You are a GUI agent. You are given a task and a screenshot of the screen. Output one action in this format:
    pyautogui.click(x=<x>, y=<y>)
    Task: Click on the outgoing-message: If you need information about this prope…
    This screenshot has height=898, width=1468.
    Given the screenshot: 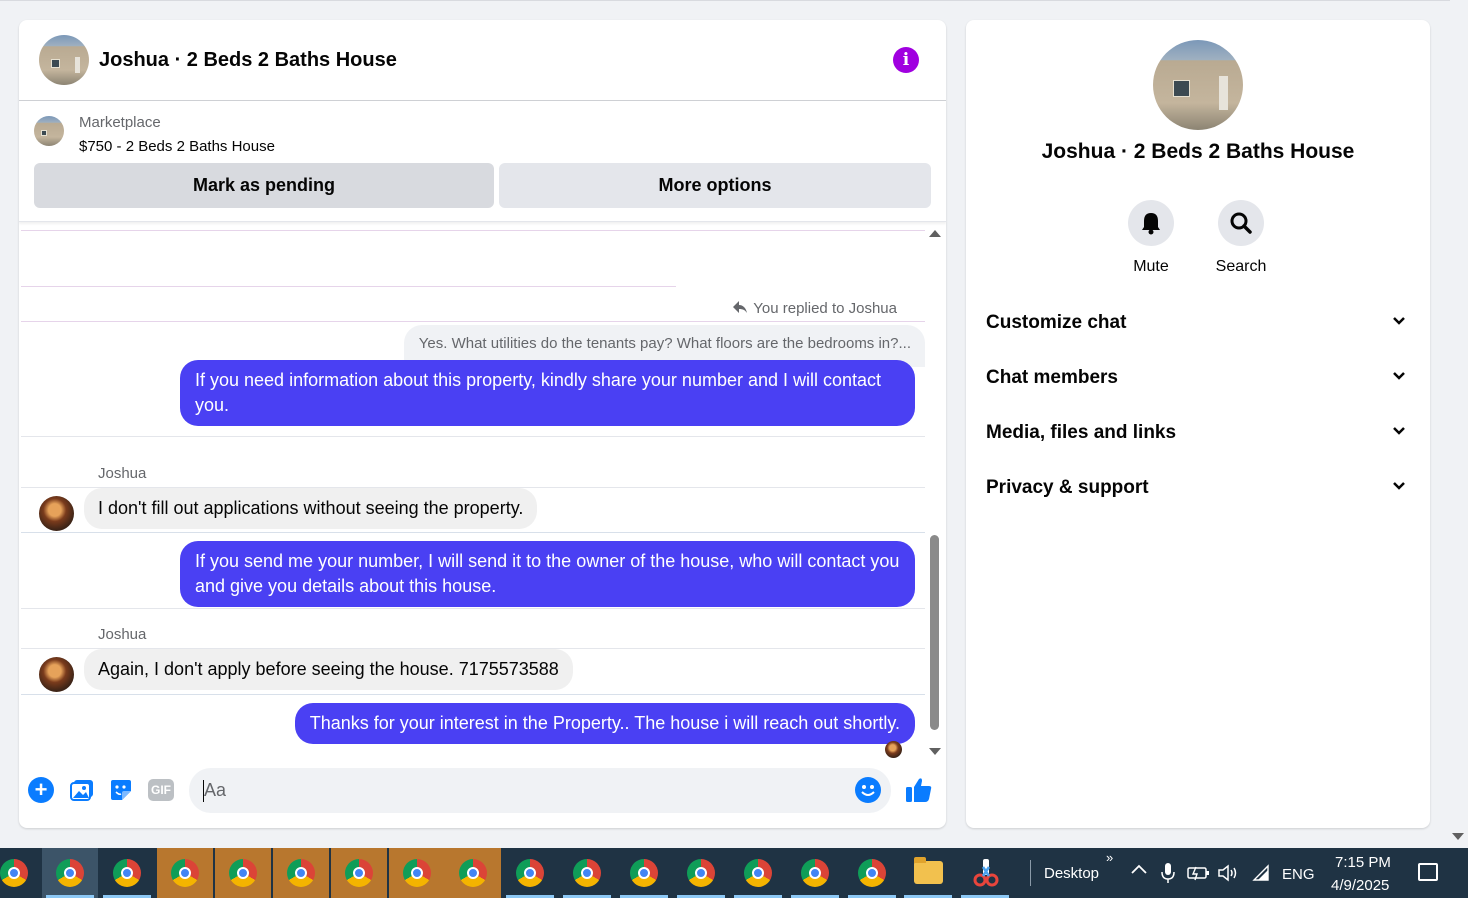 What is the action you would take?
    pyautogui.click(x=547, y=393)
    